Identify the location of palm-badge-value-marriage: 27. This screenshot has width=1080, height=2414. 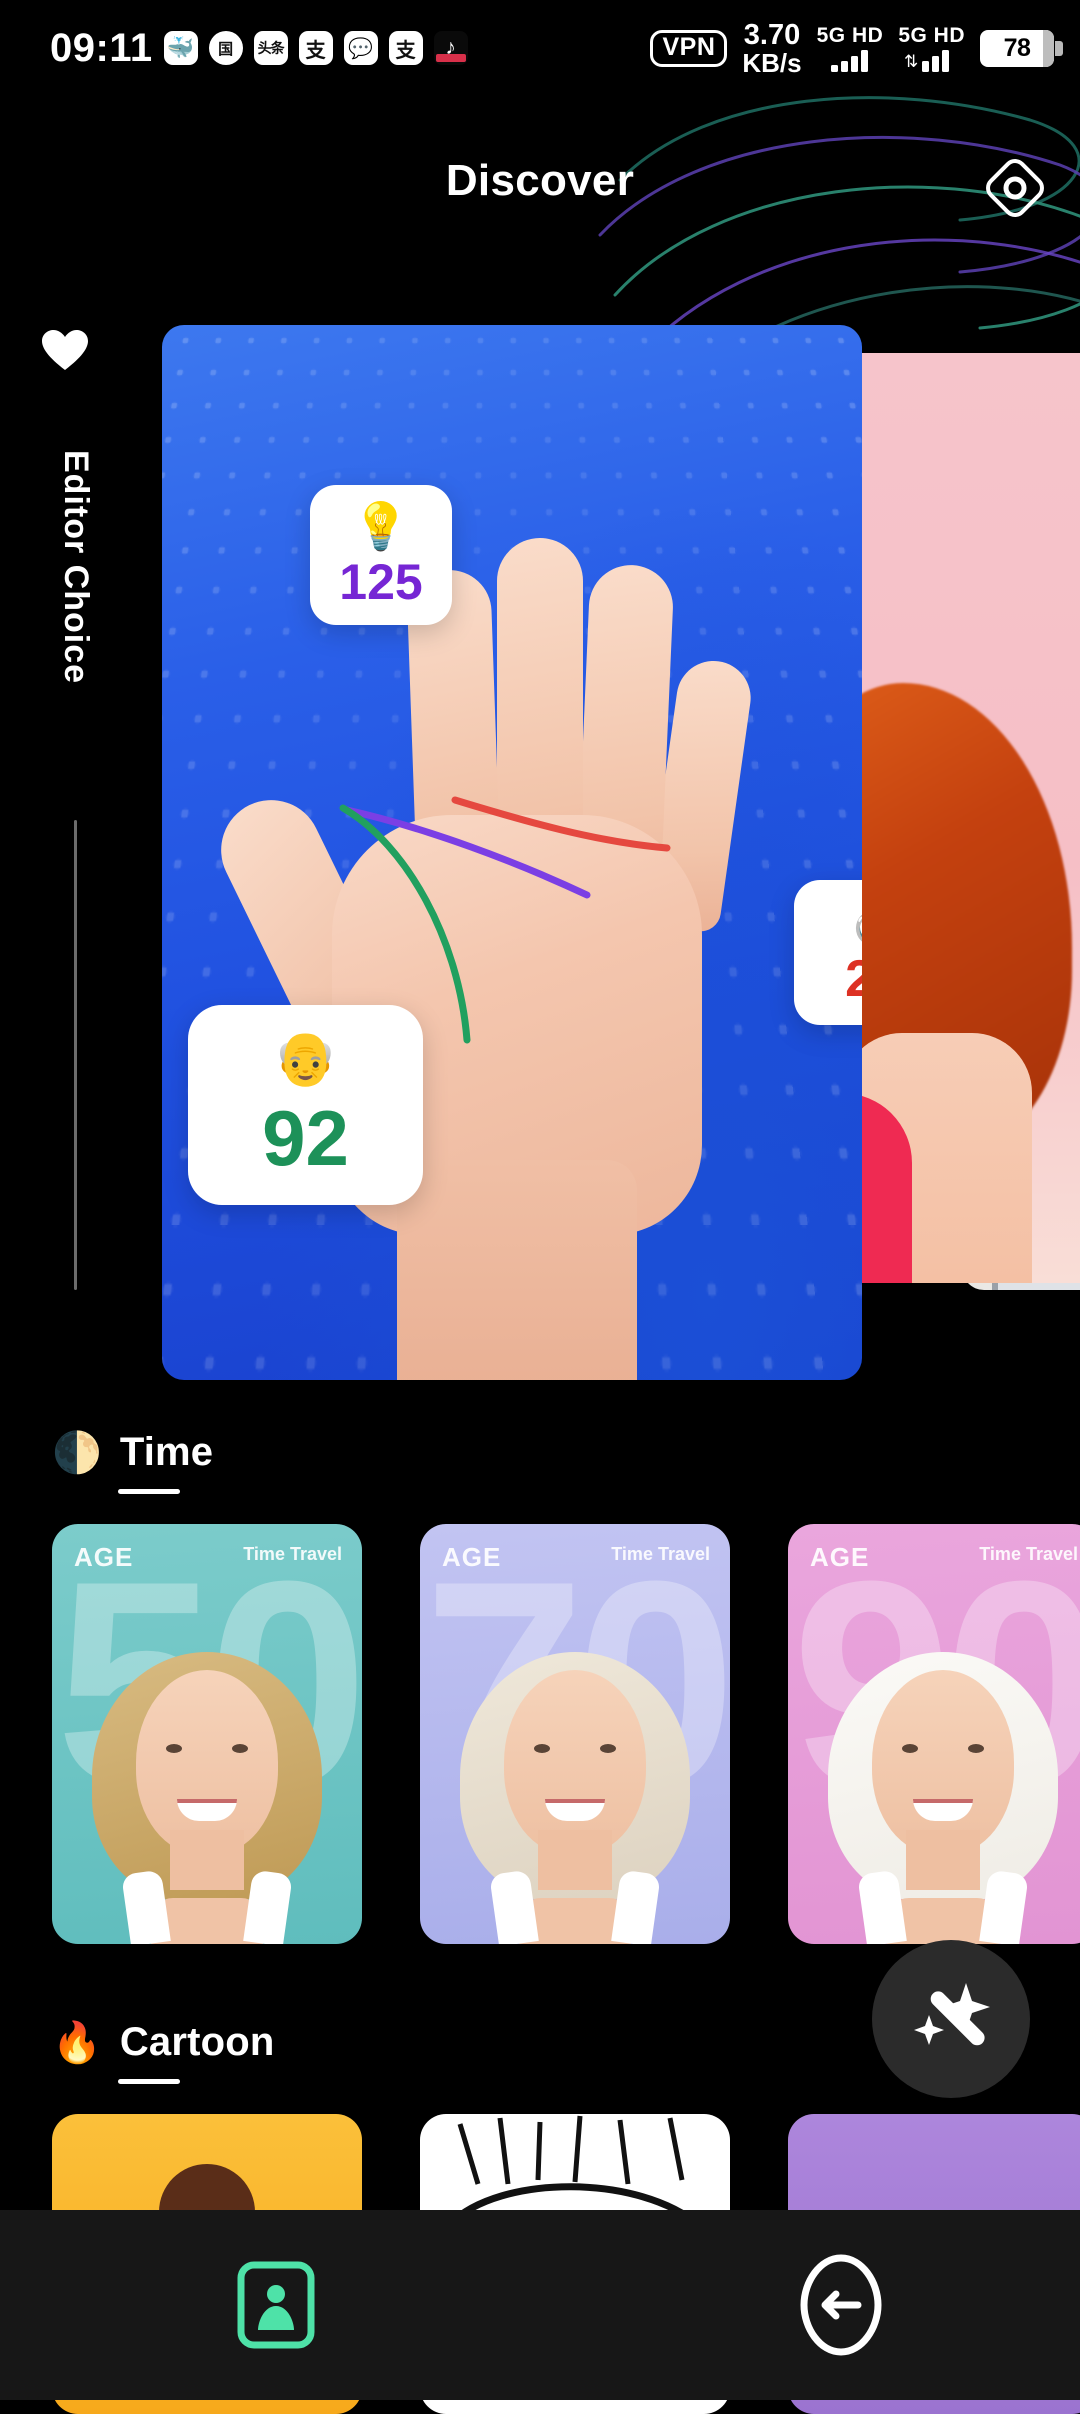
(853, 978).